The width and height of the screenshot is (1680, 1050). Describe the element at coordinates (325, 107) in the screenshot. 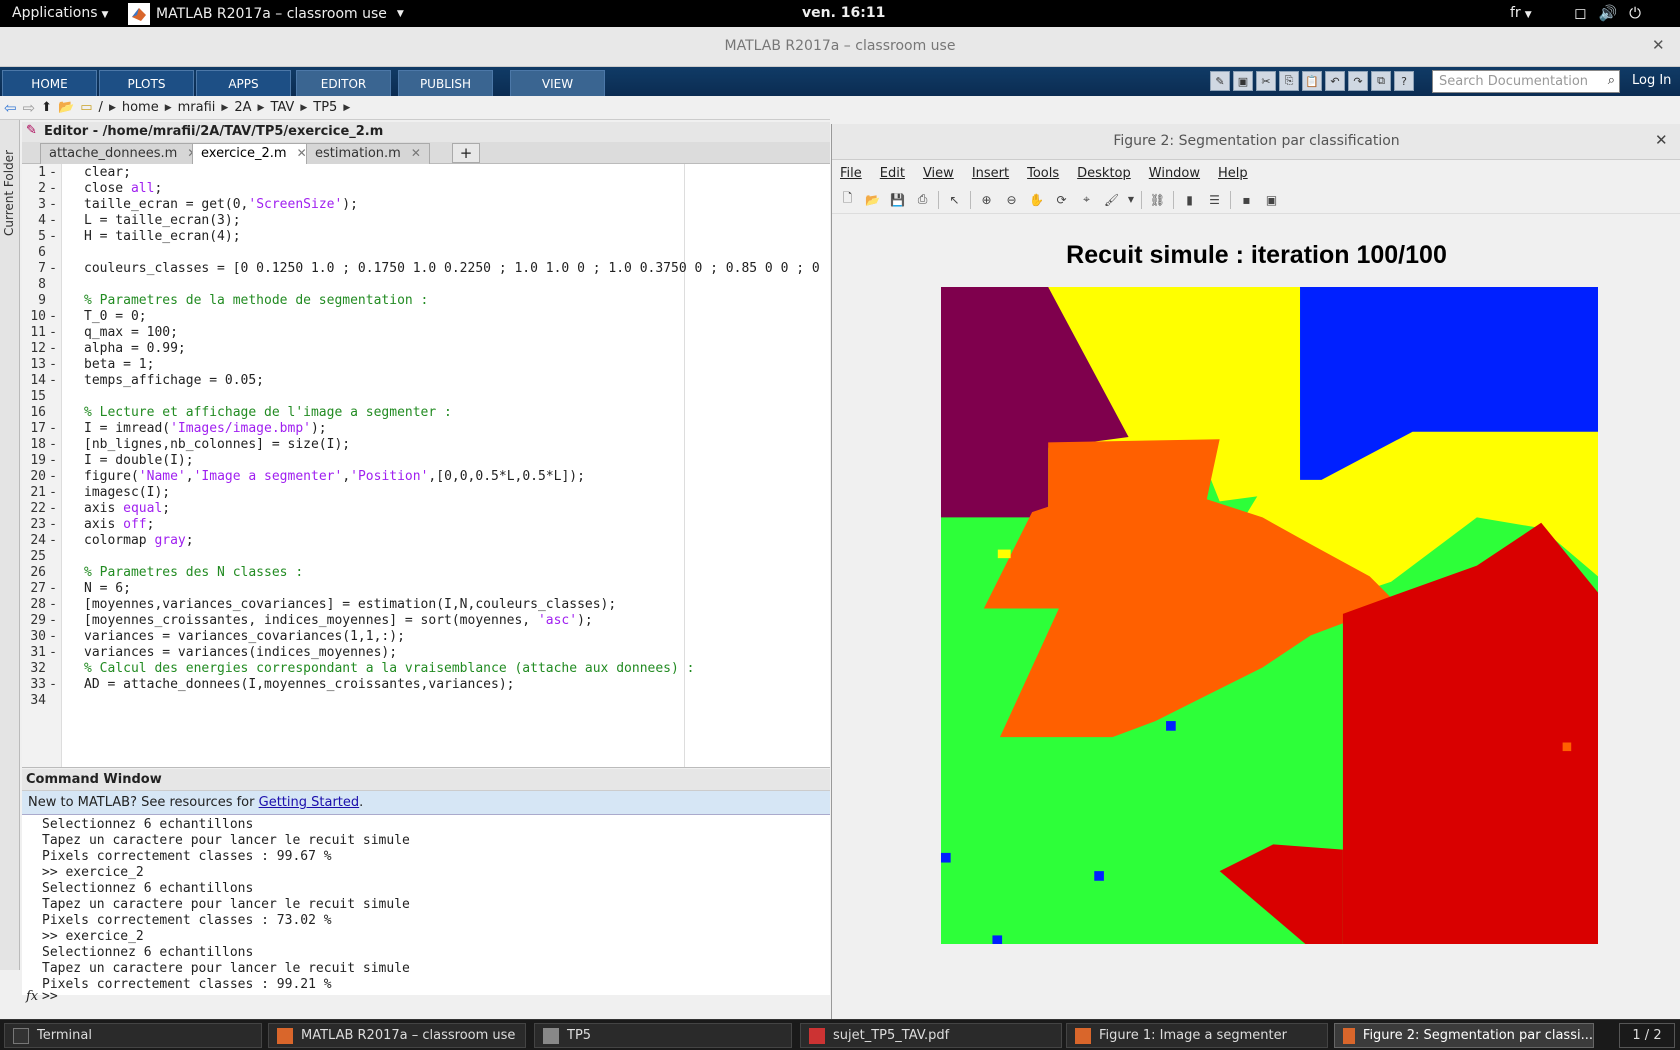

I see `path-tp5: TP5` at that location.